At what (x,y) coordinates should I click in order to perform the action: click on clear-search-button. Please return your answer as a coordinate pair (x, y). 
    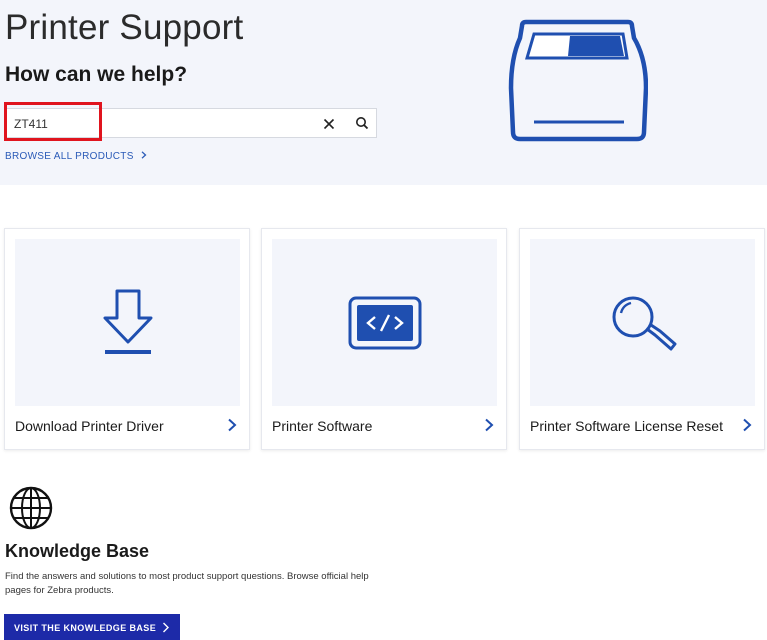
    Looking at the image, I should click on (329, 124).